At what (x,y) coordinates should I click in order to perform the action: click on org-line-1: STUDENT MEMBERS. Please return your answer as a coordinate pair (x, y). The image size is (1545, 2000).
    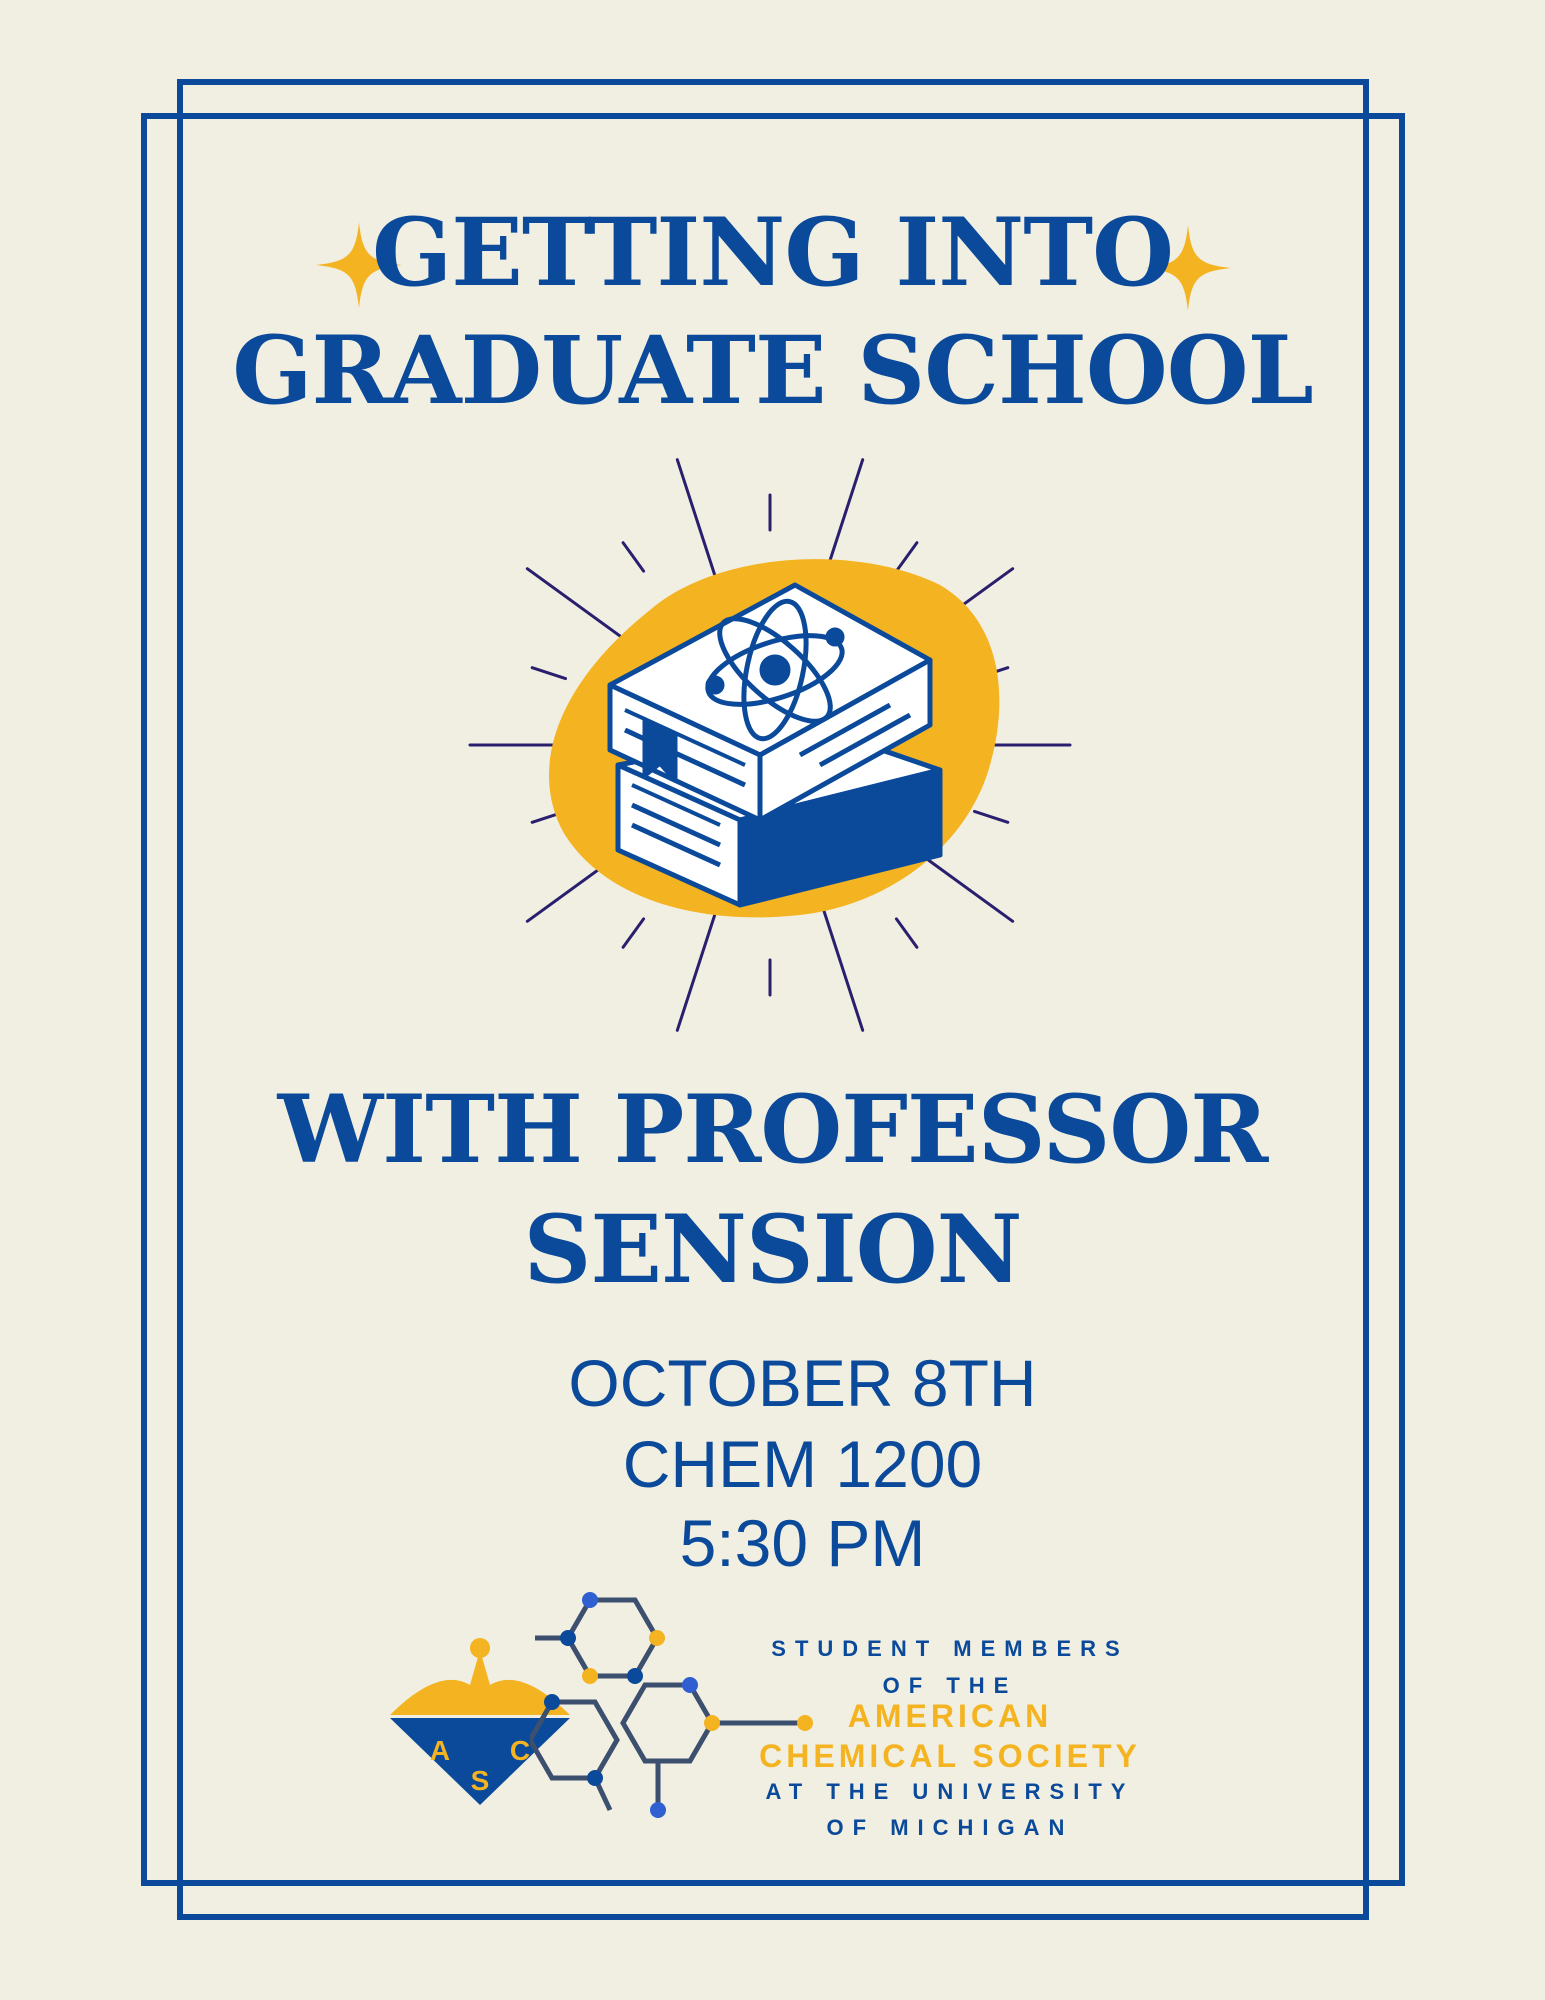
    Looking at the image, I should click on (950, 1648).